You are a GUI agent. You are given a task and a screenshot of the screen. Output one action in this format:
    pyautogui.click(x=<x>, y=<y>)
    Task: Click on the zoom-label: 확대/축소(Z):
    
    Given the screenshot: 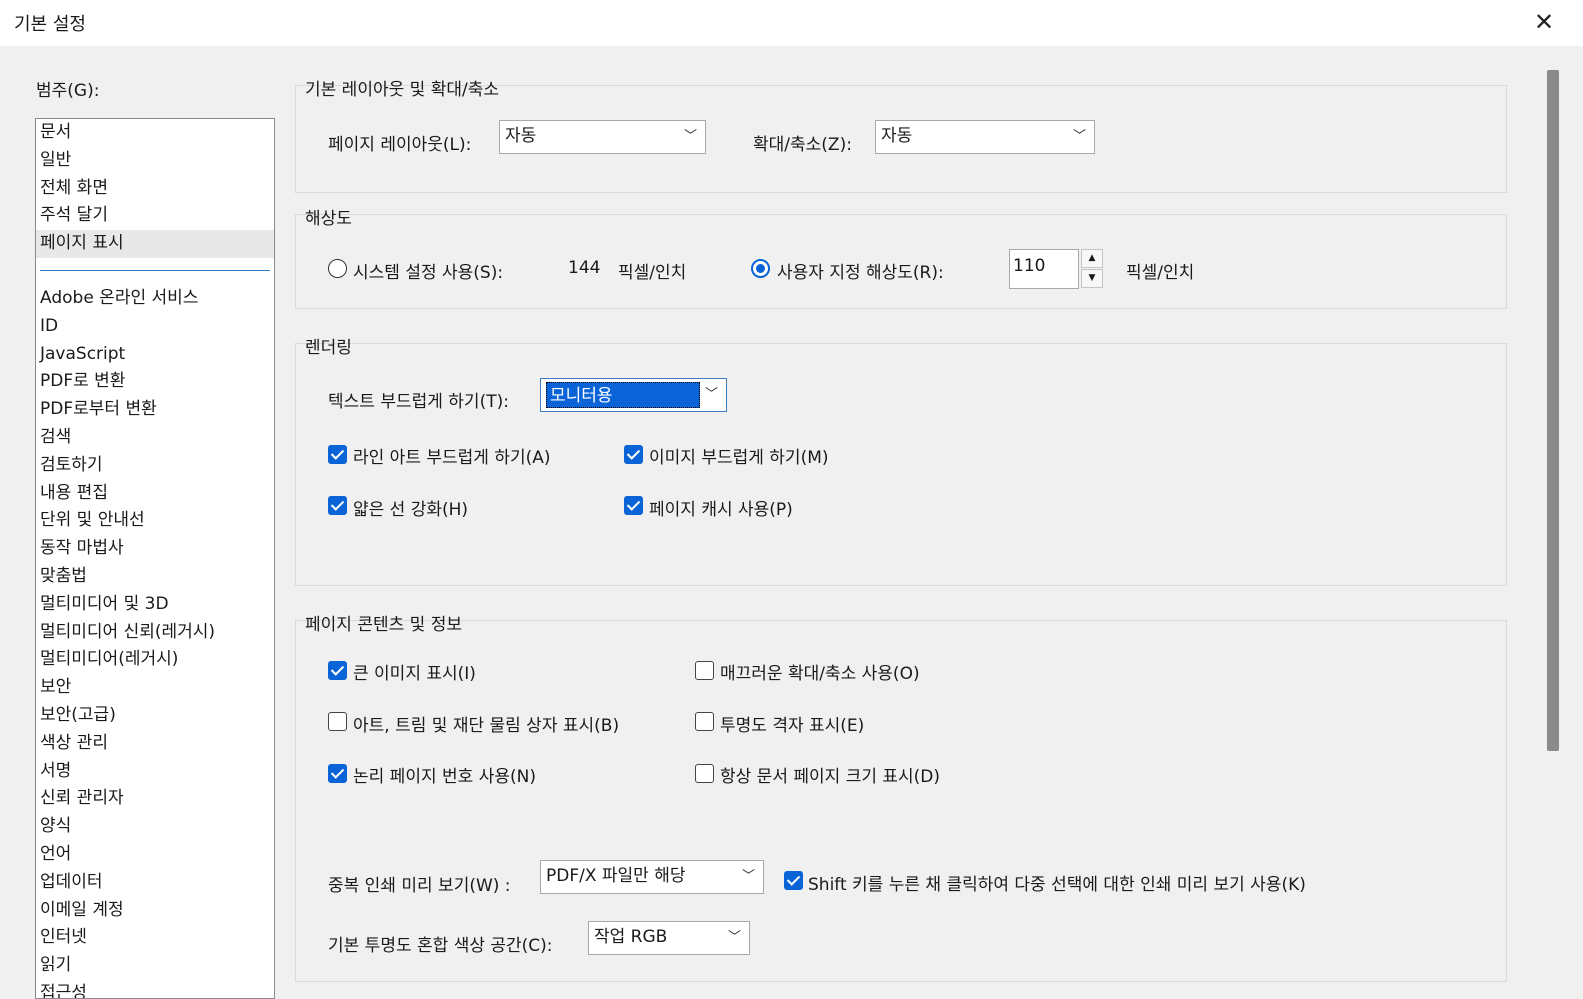 What is the action you would take?
    pyautogui.click(x=802, y=145)
    